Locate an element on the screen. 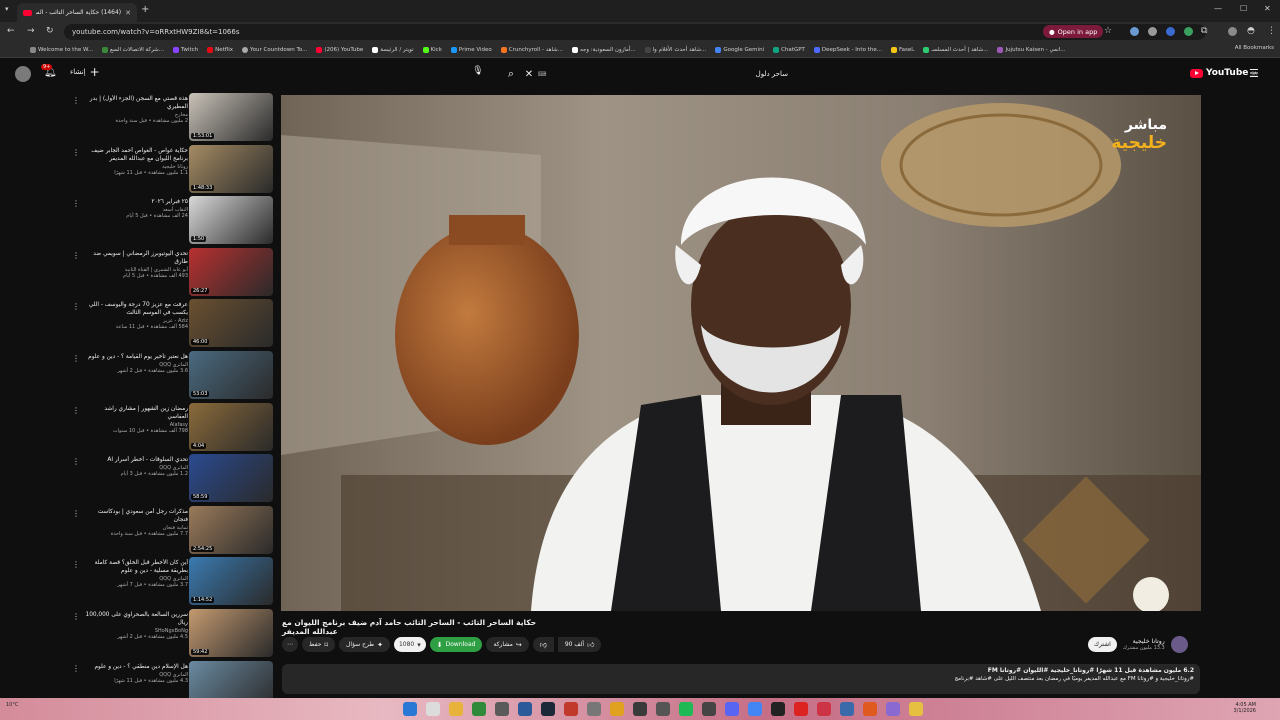 The width and height of the screenshot is (1280, 720). browser-menu-icon: ⋮ is located at coordinates (1271, 31).